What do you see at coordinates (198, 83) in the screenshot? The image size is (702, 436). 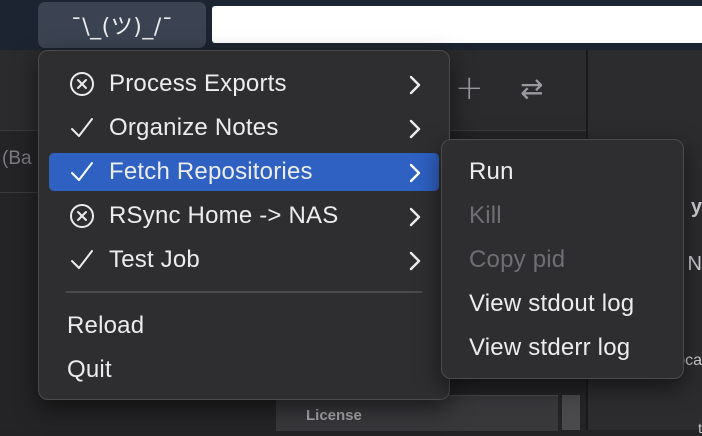 I see `menu-item-label: Process Exports` at bounding box center [198, 83].